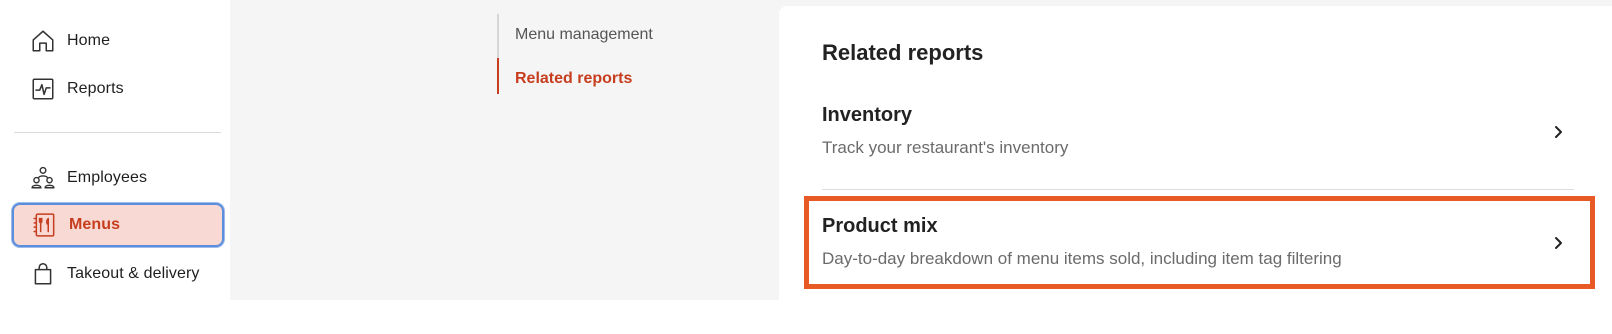  What do you see at coordinates (95, 224) in the screenshot?
I see `sidebar-item-label: Menus` at bounding box center [95, 224].